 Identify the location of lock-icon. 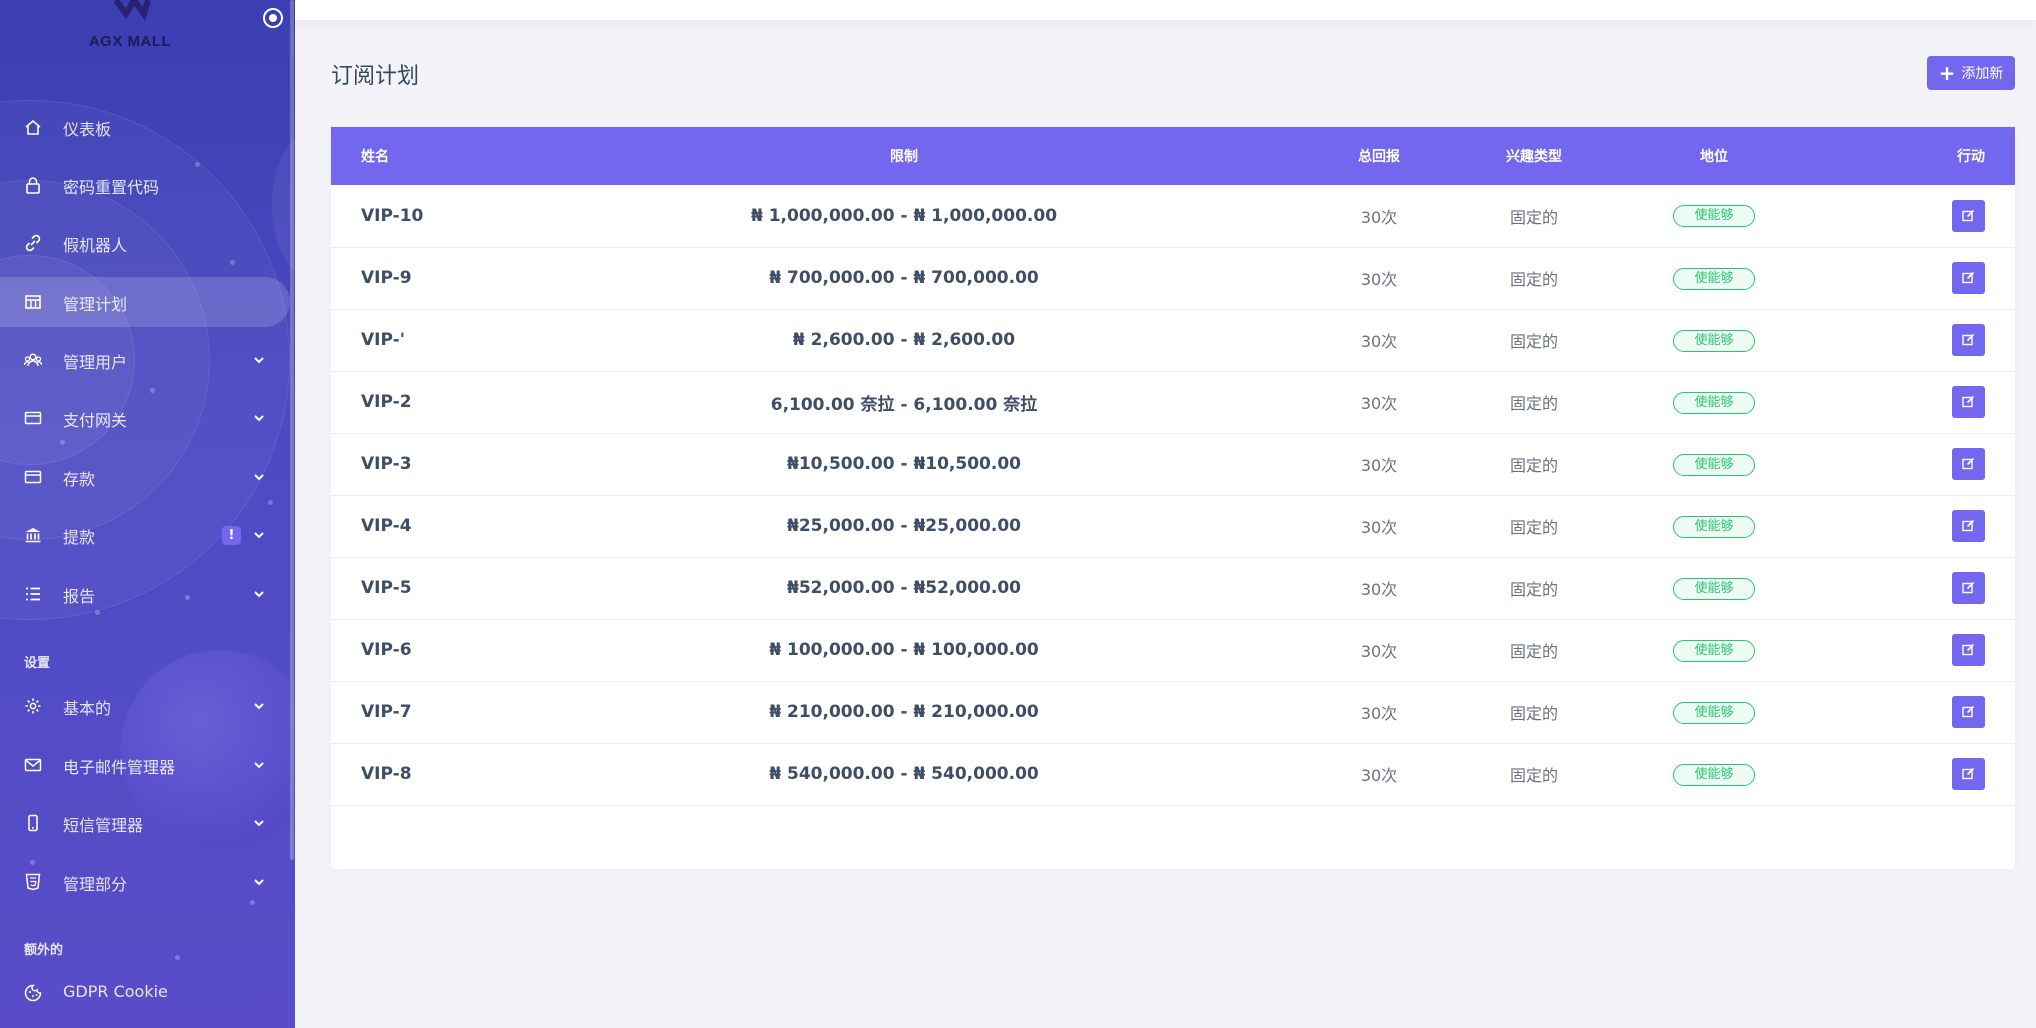
(33, 185).